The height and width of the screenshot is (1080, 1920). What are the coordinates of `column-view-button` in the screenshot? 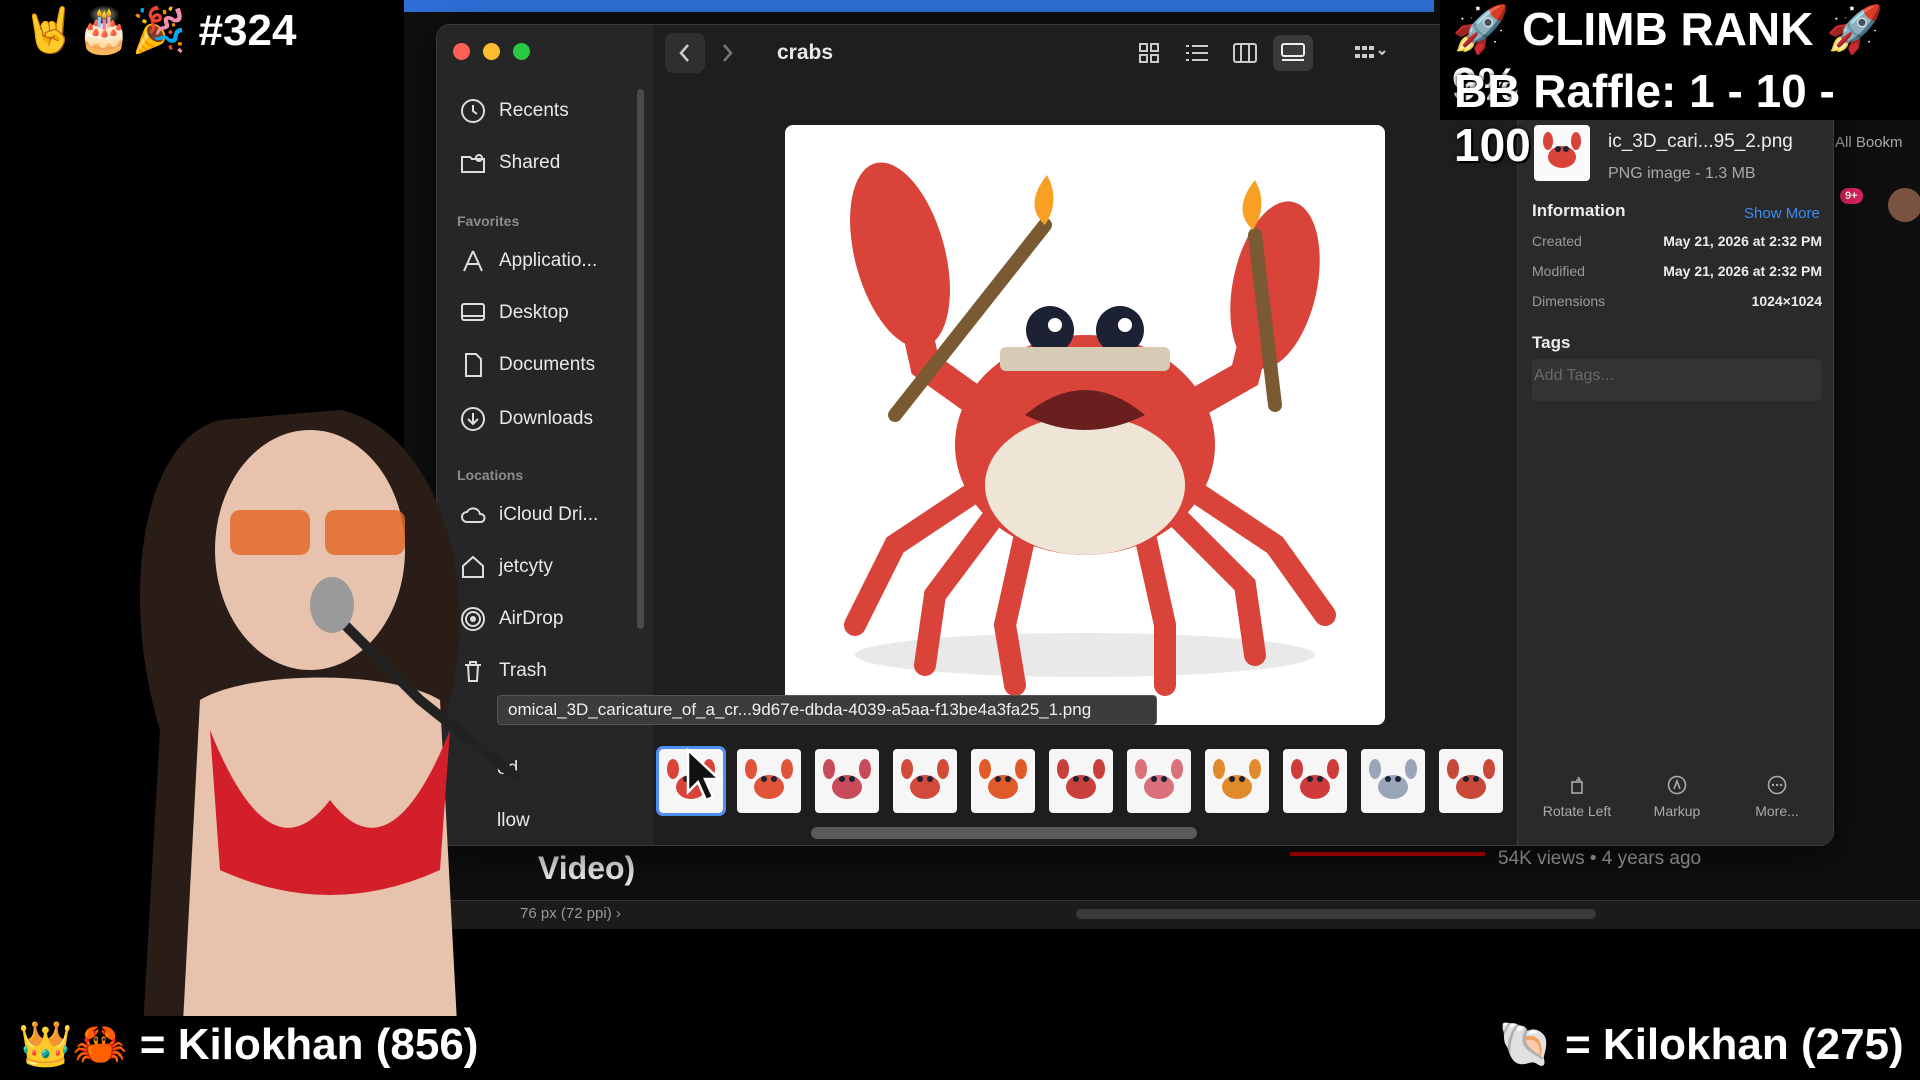 It's located at (1245, 53).